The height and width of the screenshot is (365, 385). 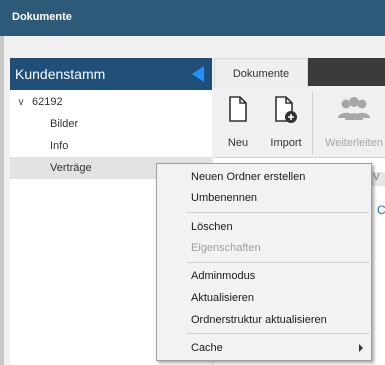 I want to click on menu-item-label: Aktualisieren, so click(x=222, y=298).